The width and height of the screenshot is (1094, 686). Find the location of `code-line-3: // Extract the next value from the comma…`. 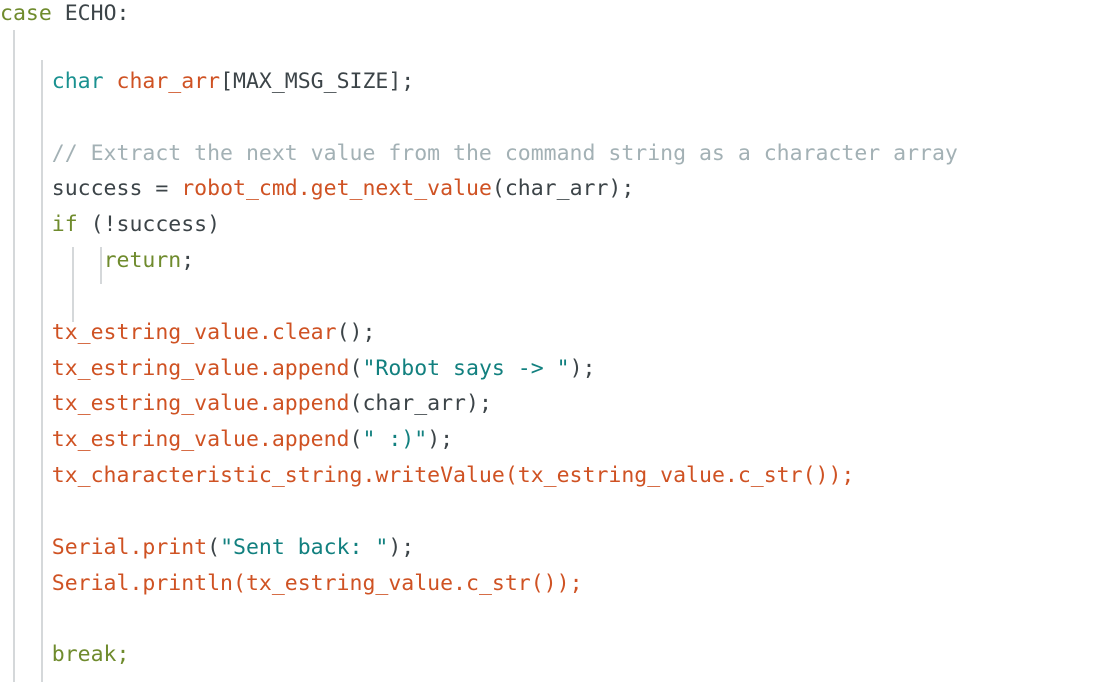

code-line-3: // Extract the next value from the comma… is located at coordinates (547, 154).